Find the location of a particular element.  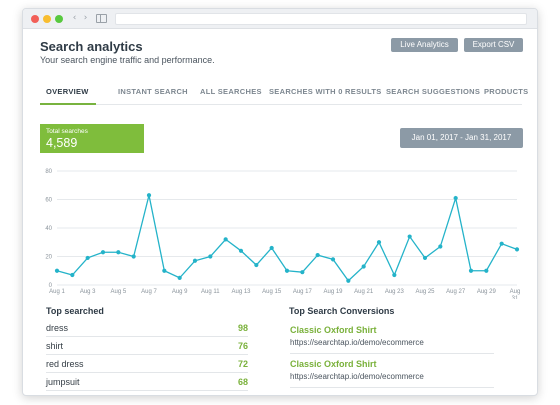

export-csv-button: Export CSV is located at coordinates (493, 45).